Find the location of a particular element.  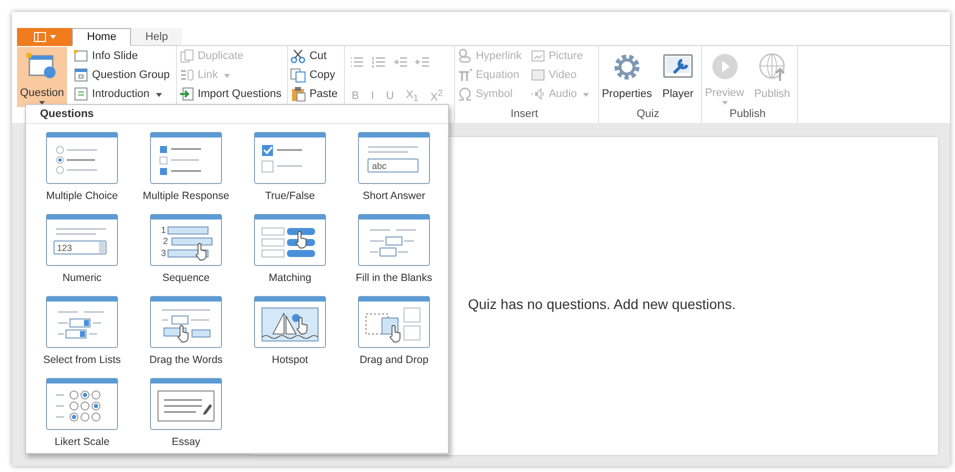

window-icon is located at coordinates (40, 37).